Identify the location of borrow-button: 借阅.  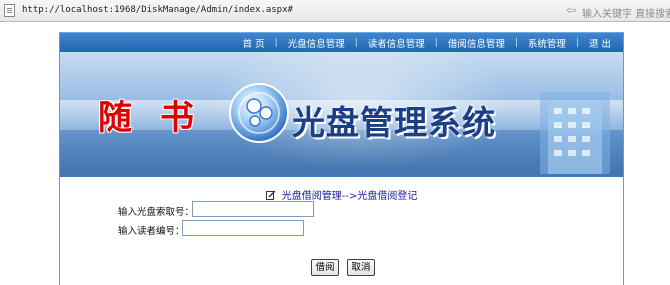
(325, 267).